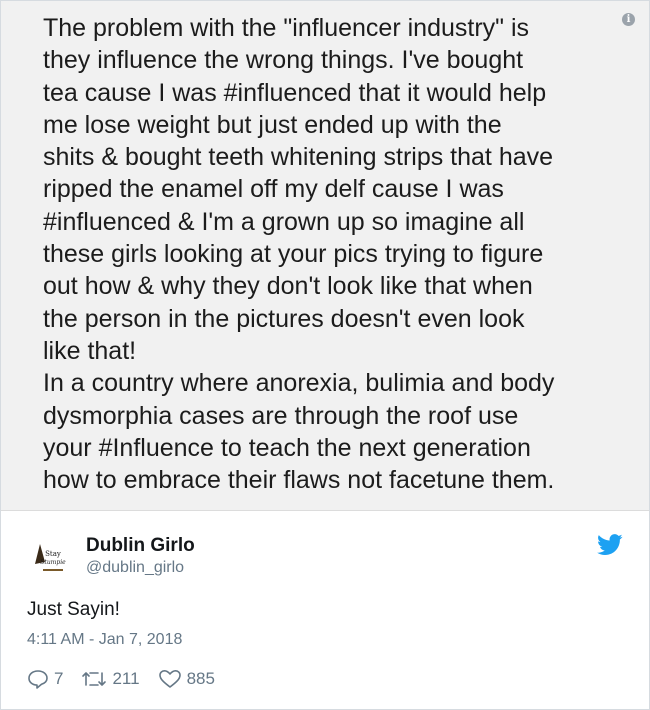 The width and height of the screenshot is (650, 710). Describe the element at coordinates (53, 562) in the screenshot. I see `avatar-text-bottom: Stumpie` at that location.